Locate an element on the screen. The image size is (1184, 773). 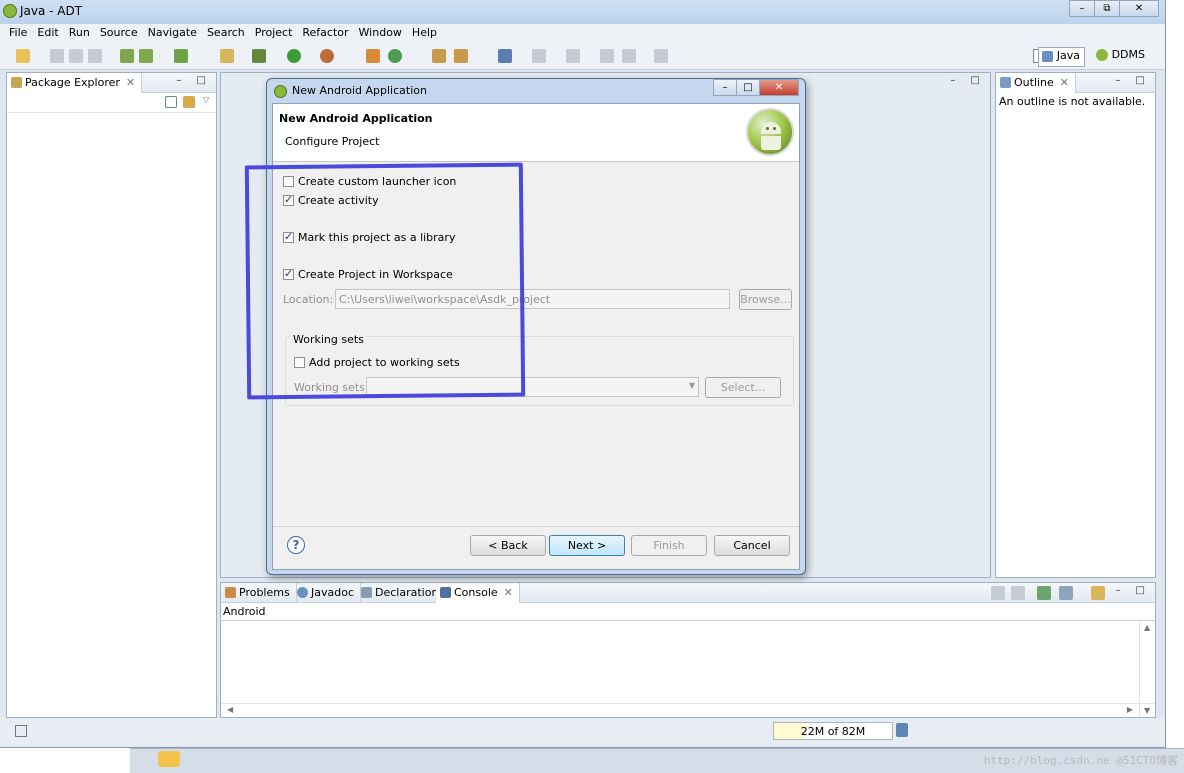
tab-problems-label: Problems is located at coordinates (264, 592).